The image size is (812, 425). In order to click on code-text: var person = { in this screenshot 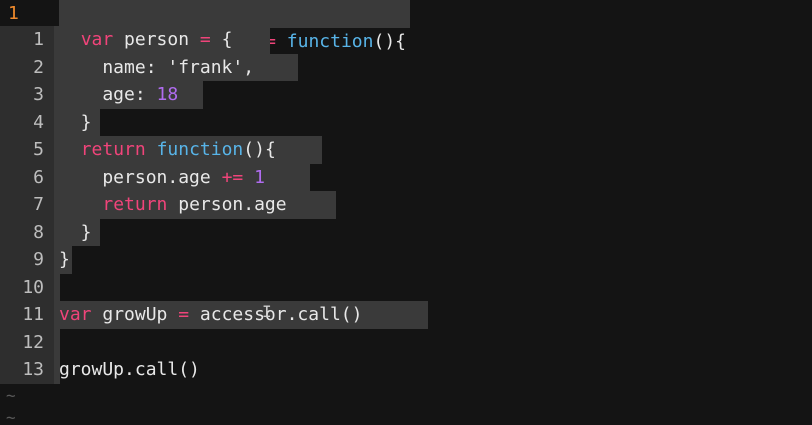, I will do `click(146, 40)`.